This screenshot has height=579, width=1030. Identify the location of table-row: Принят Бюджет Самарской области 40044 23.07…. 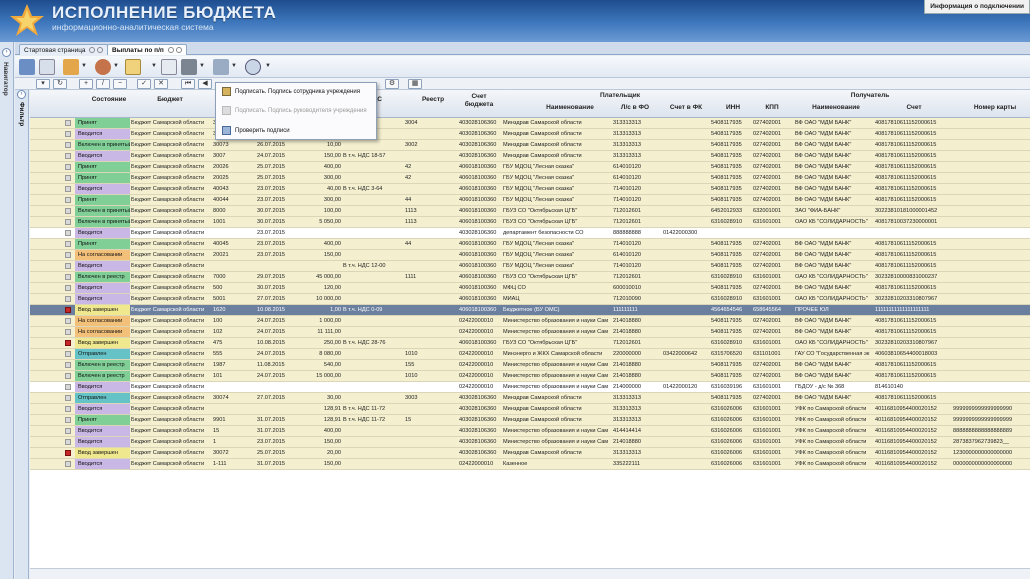
(530, 200).